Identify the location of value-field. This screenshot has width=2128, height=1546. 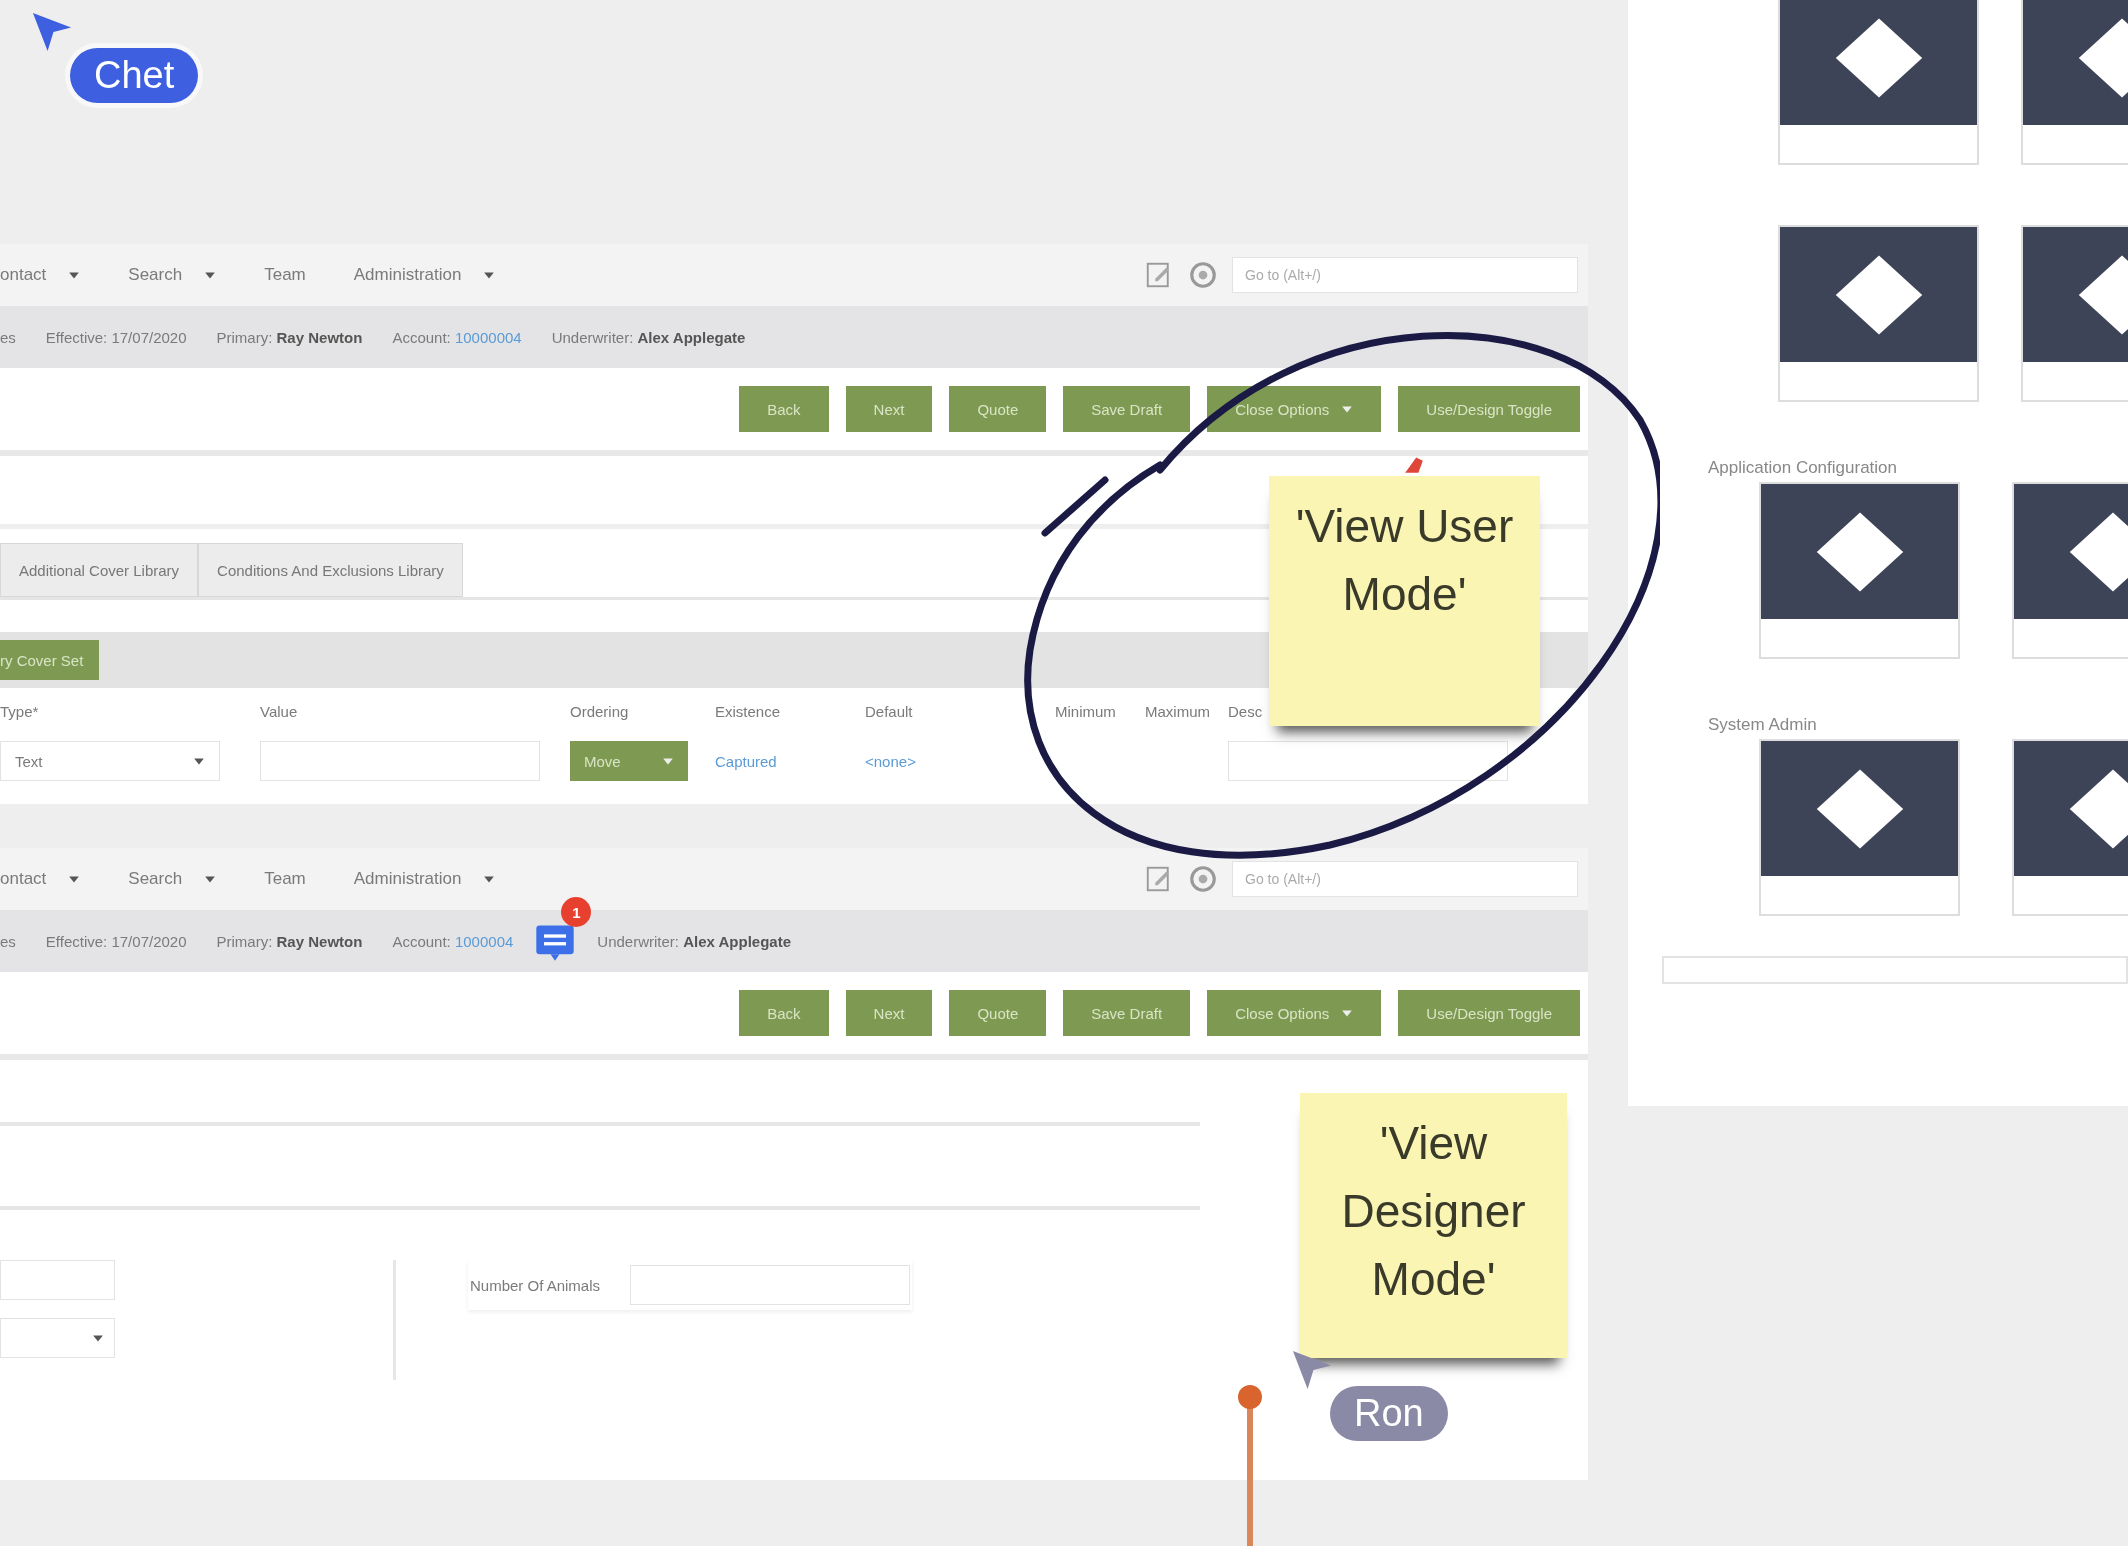
(400, 761).